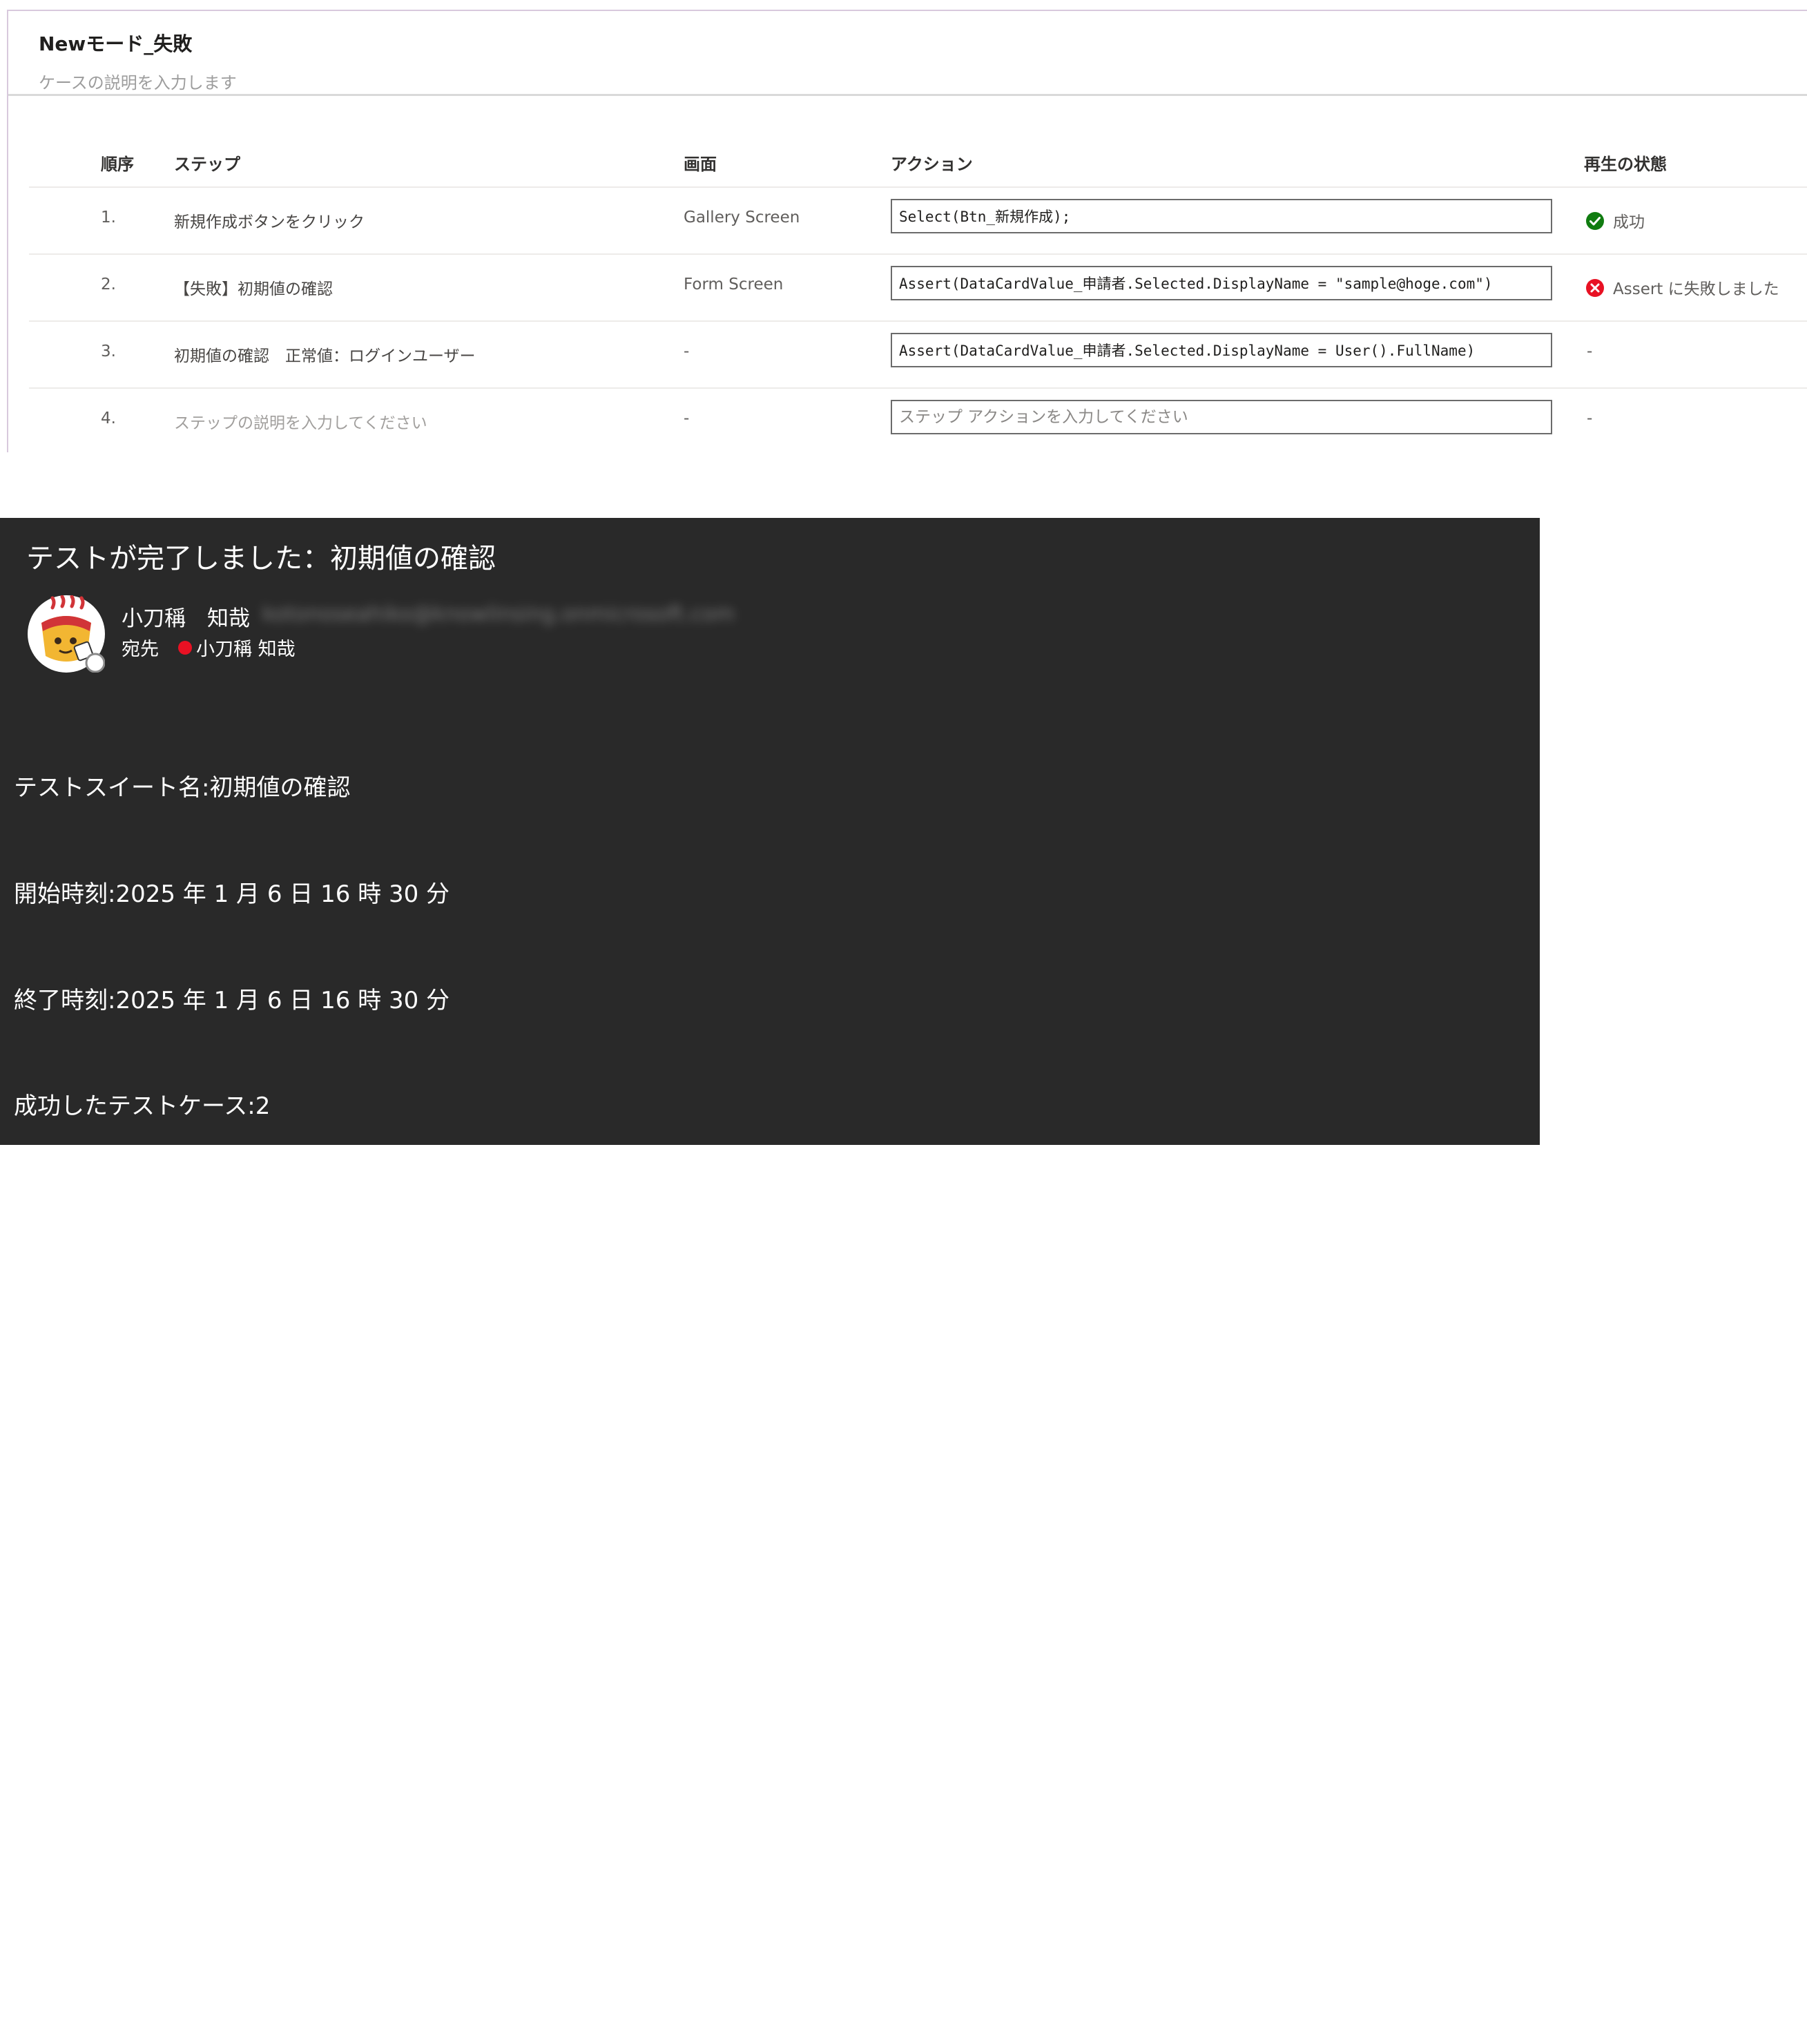  What do you see at coordinates (142, 1106) in the screenshot?
I see `body-line-passed: 成功したテストケース:2` at bounding box center [142, 1106].